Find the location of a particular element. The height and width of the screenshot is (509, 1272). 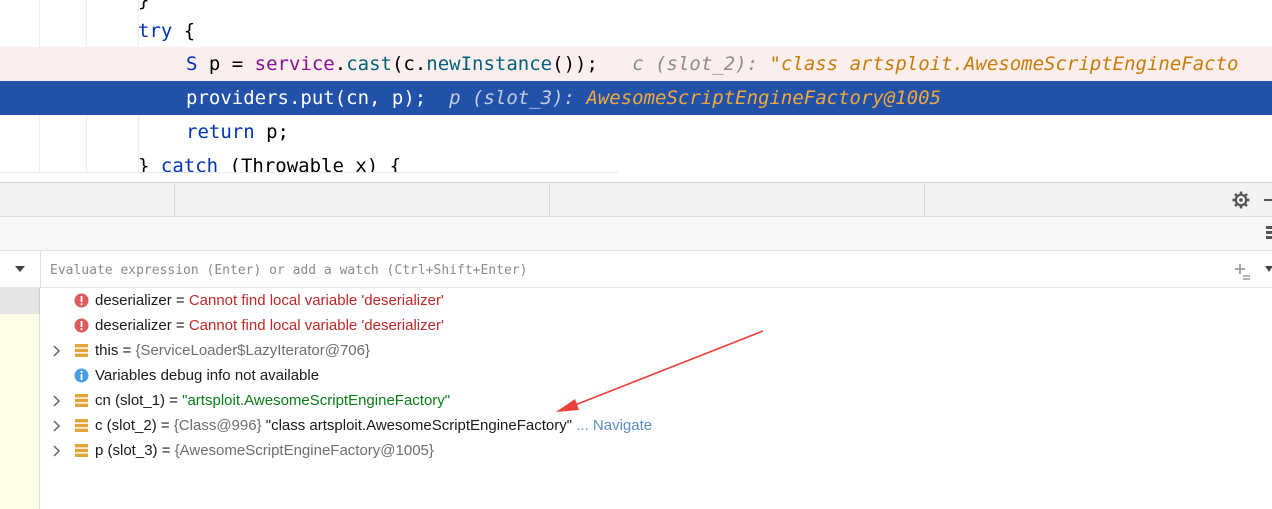

keyword: try is located at coordinates (155, 31).